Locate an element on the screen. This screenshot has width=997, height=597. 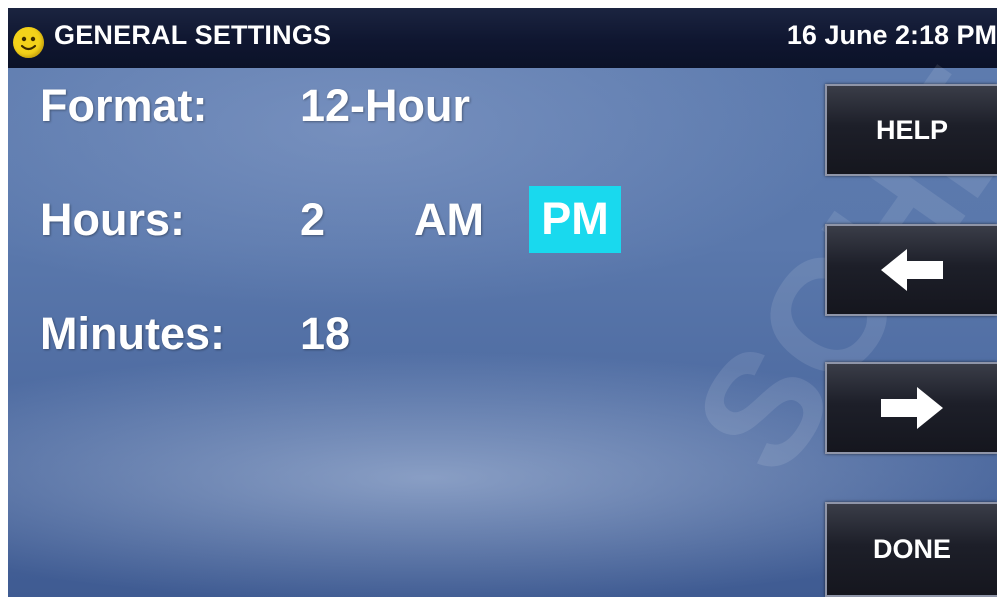
minutes-value: 18 is located at coordinates (325, 334).